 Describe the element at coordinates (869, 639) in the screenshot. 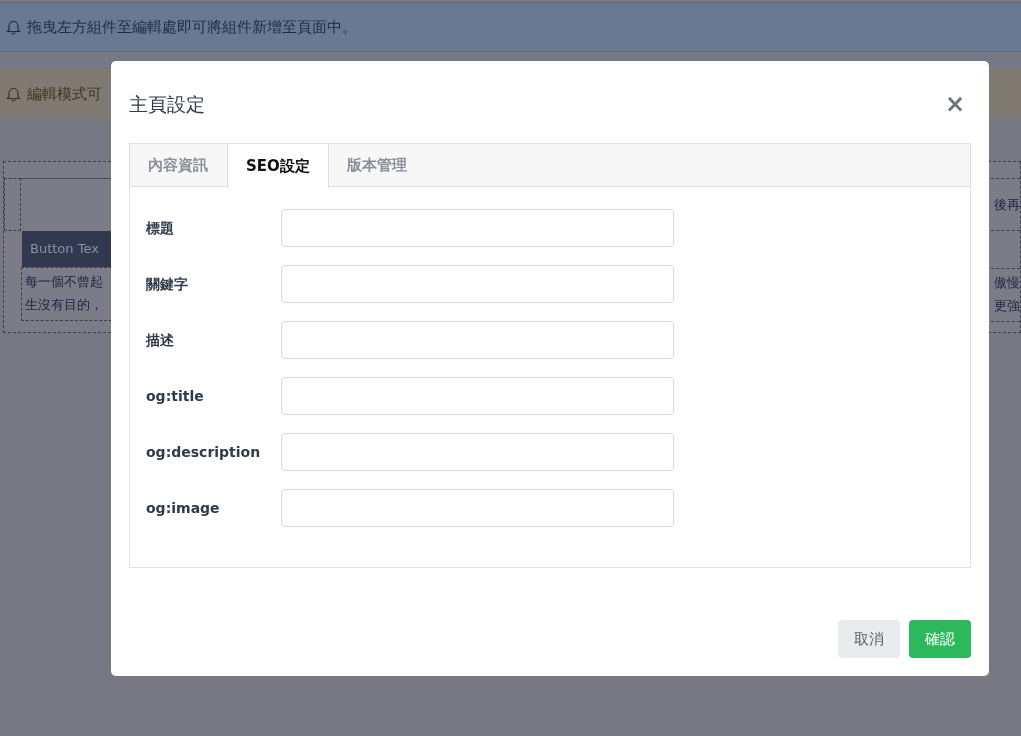

I see `cancel-button: 取消` at that location.